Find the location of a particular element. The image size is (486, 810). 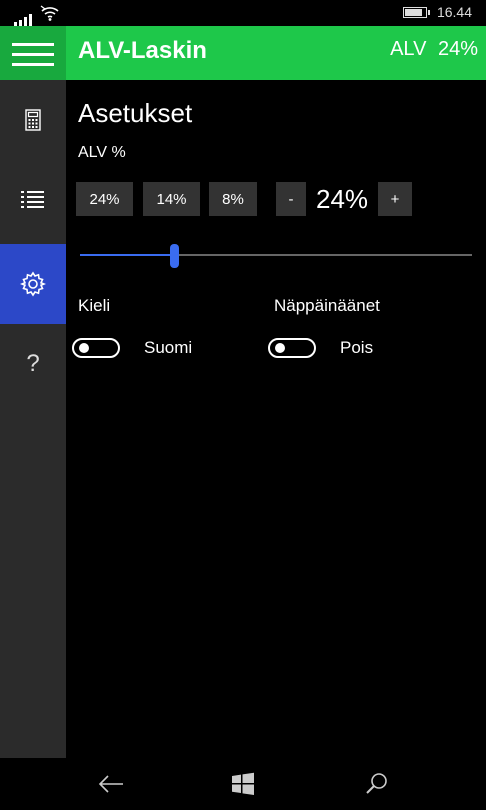

back-arrow-icon is located at coordinates (110, 784).